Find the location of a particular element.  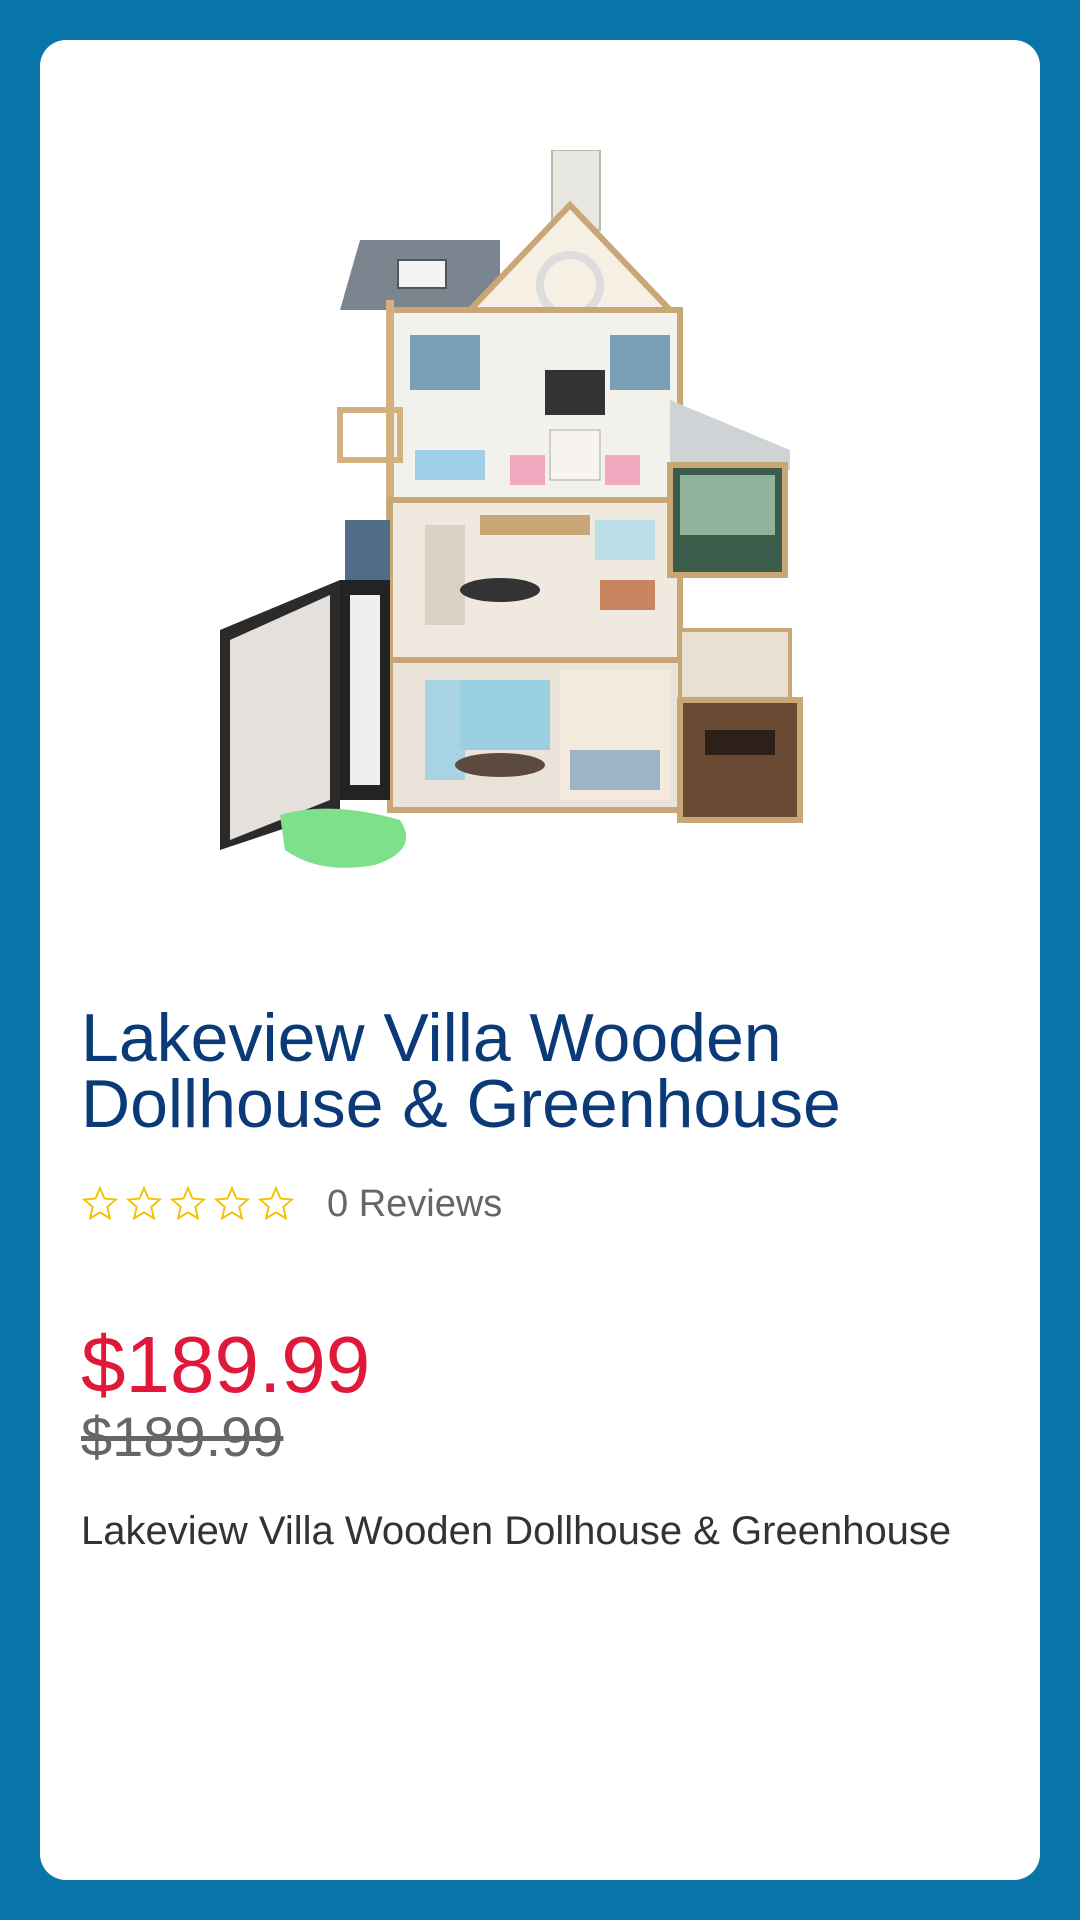

star-rating is located at coordinates (188, 1204).